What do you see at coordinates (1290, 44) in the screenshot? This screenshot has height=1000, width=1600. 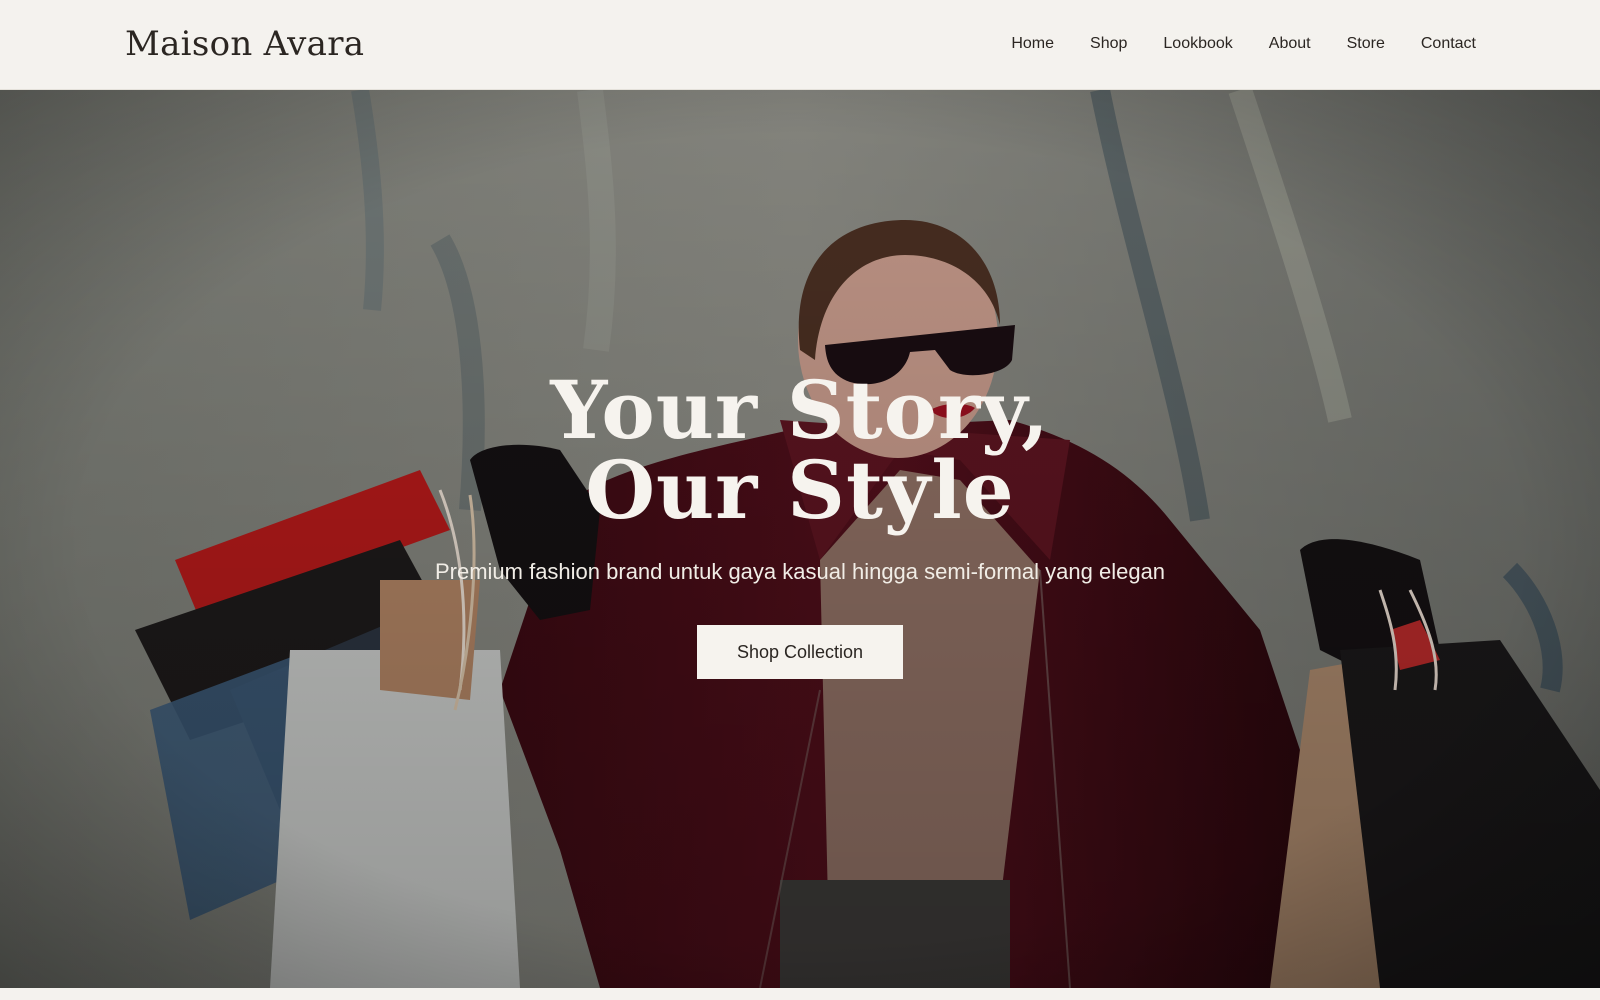 I see `nav-about: About` at bounding box center [1290, 44].